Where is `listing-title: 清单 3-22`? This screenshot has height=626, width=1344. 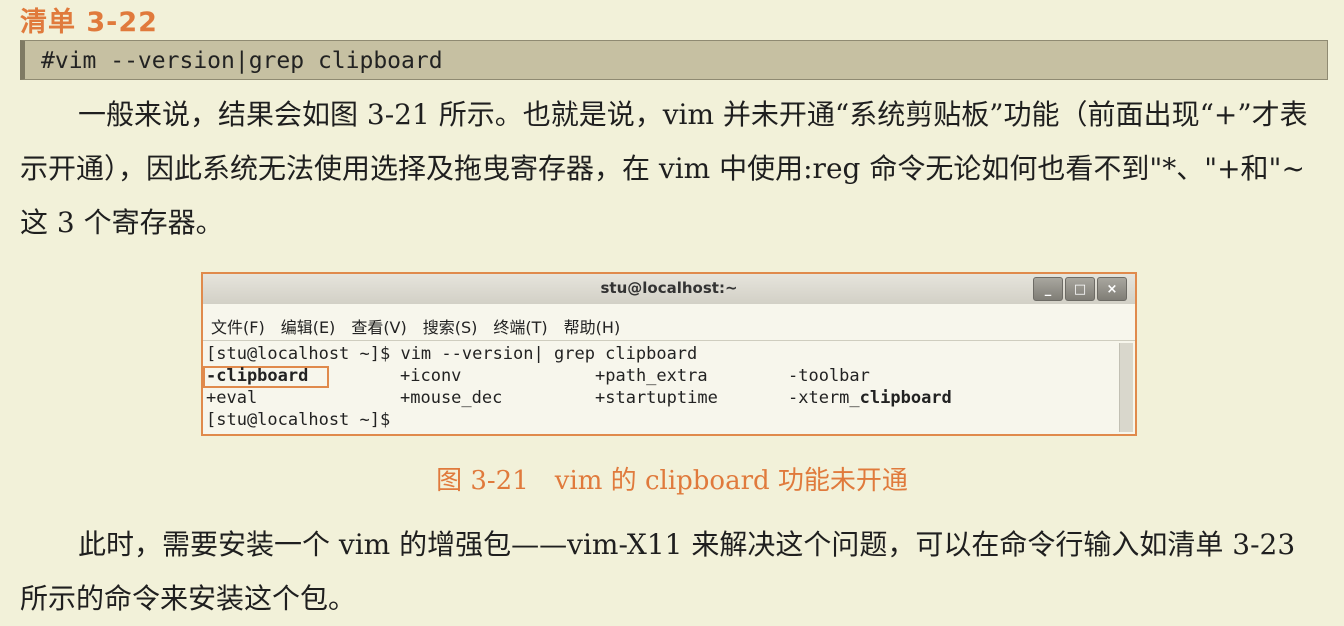 listing-title: 清单 3-22 is located at coordinates (89, 22).